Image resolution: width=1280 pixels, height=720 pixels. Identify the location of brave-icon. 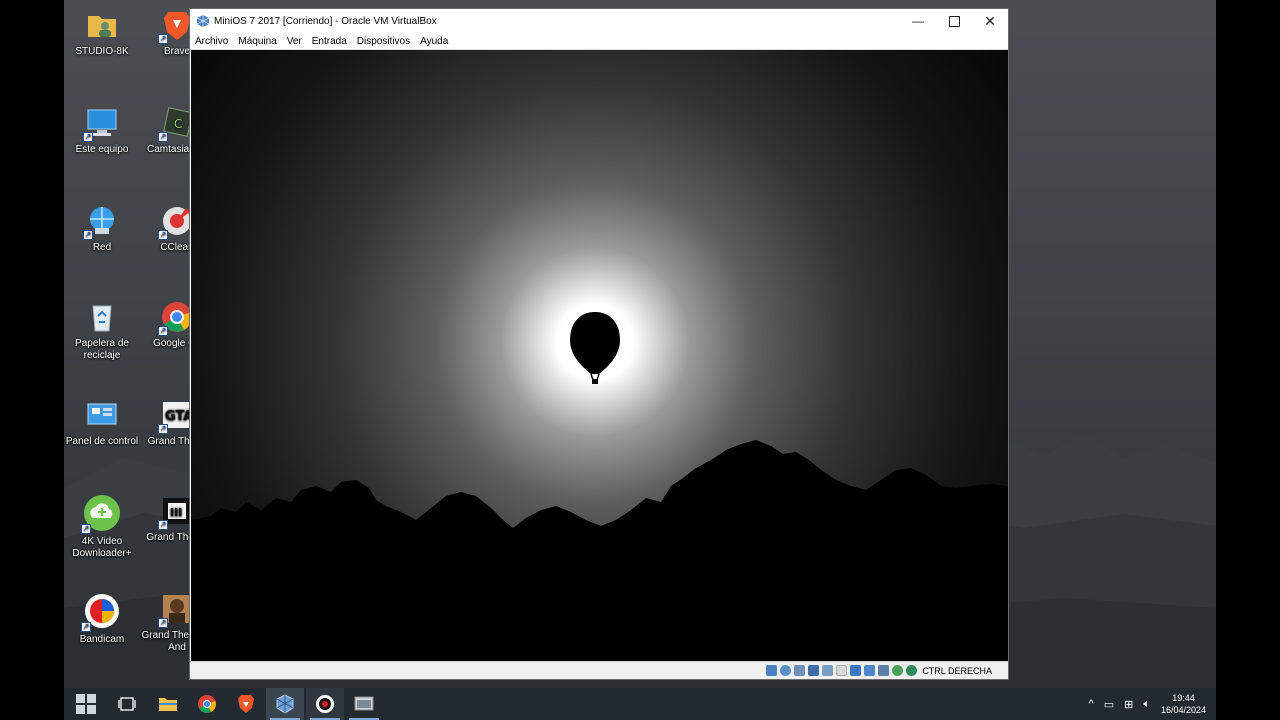
(246, 704).